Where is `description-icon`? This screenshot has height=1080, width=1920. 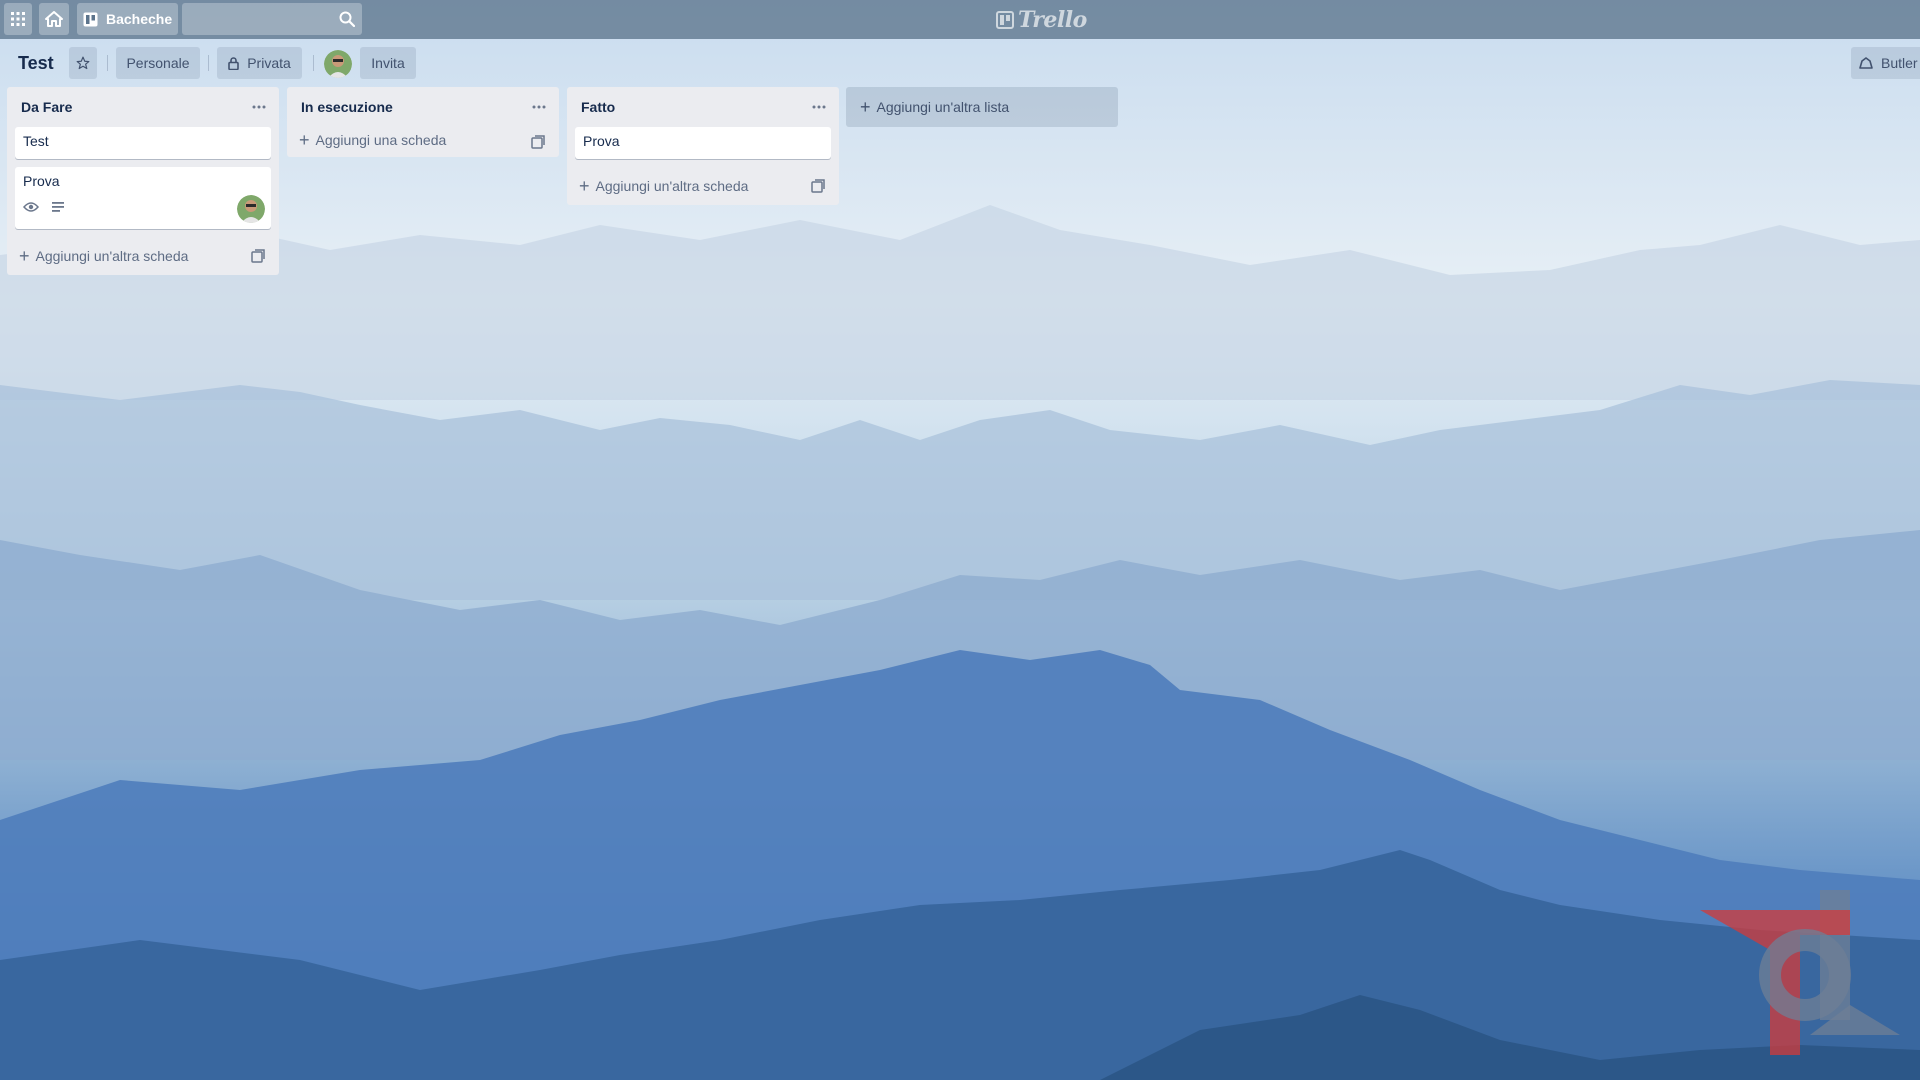
description-icon is located at coordinates (58, 207).